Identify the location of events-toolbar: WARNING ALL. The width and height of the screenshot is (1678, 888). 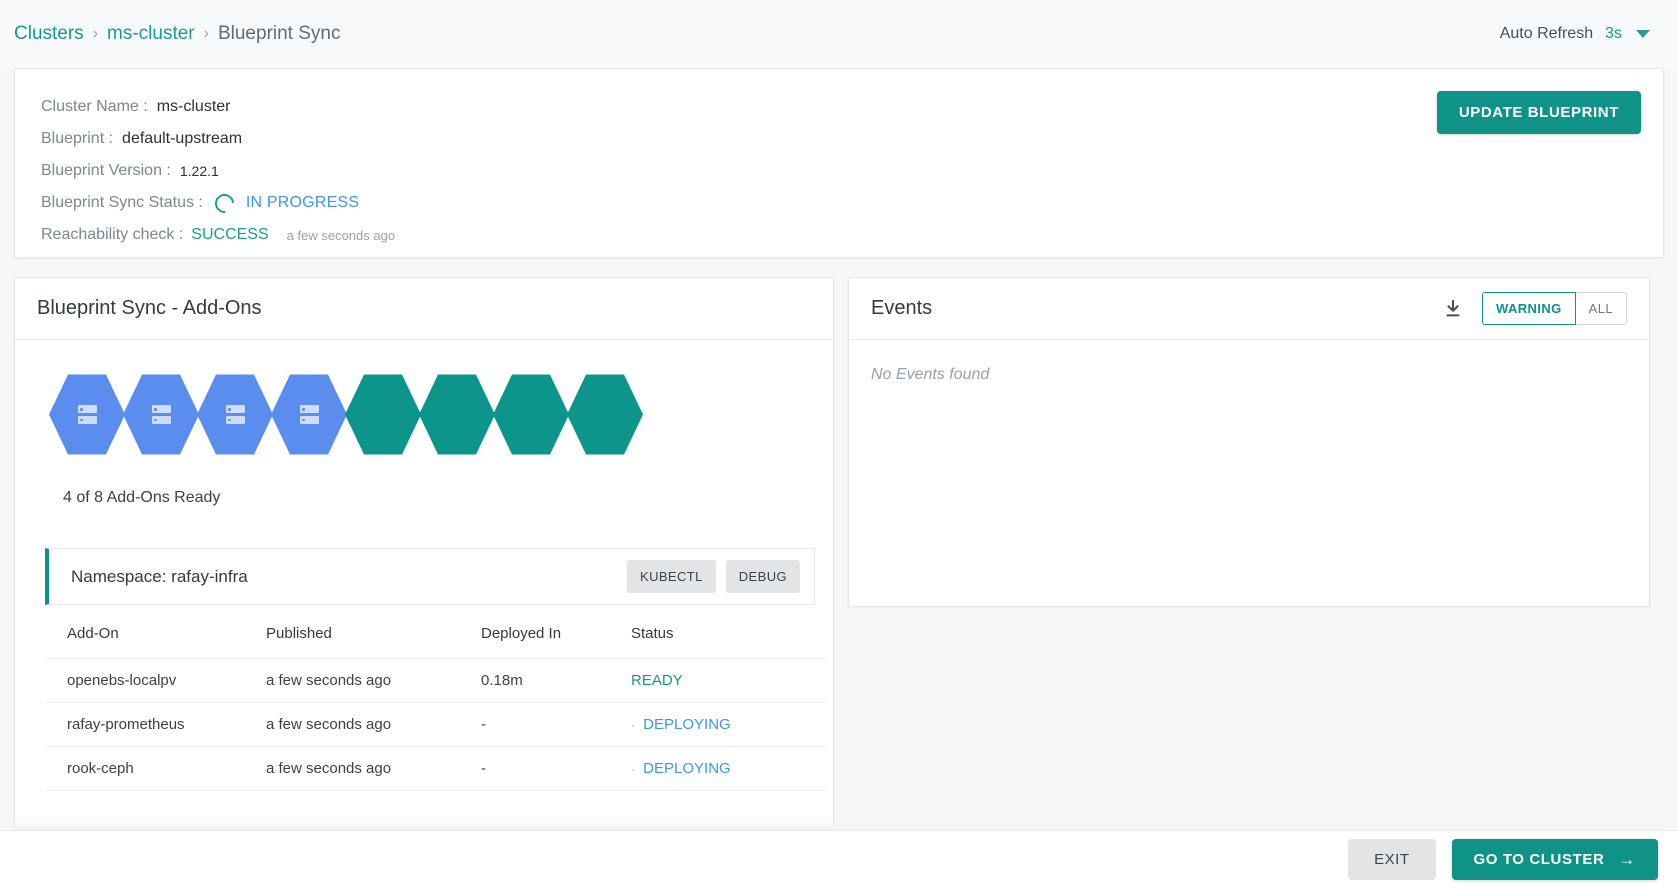
(1534, 308).